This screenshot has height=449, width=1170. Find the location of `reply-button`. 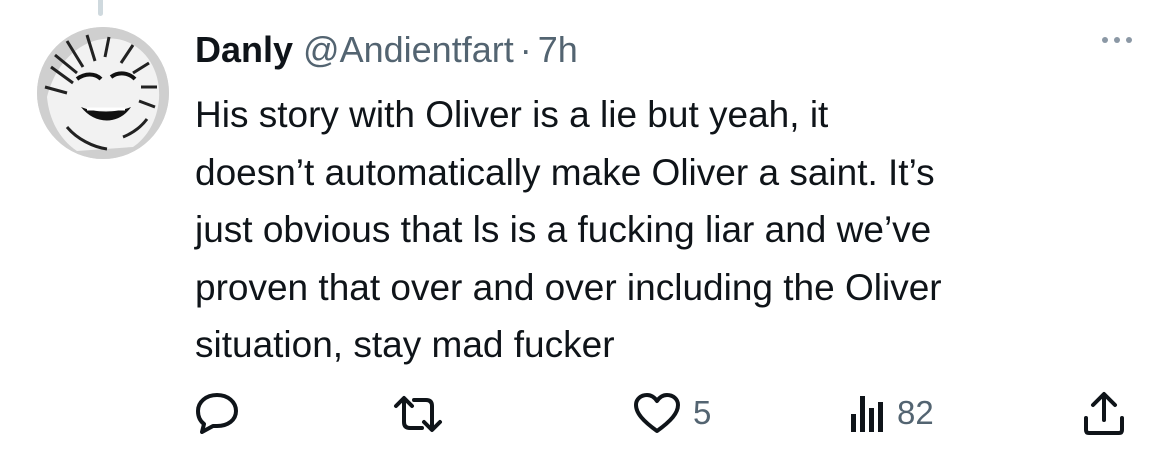

reply-button is located at coordinates (217, 413).